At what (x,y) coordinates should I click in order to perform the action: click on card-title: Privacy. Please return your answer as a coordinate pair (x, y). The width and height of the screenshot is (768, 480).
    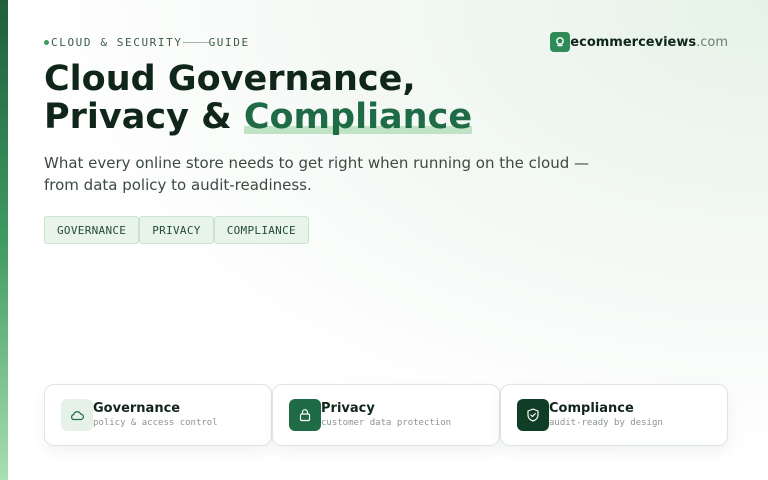
    Looking at the image, I should click on (348, 408).